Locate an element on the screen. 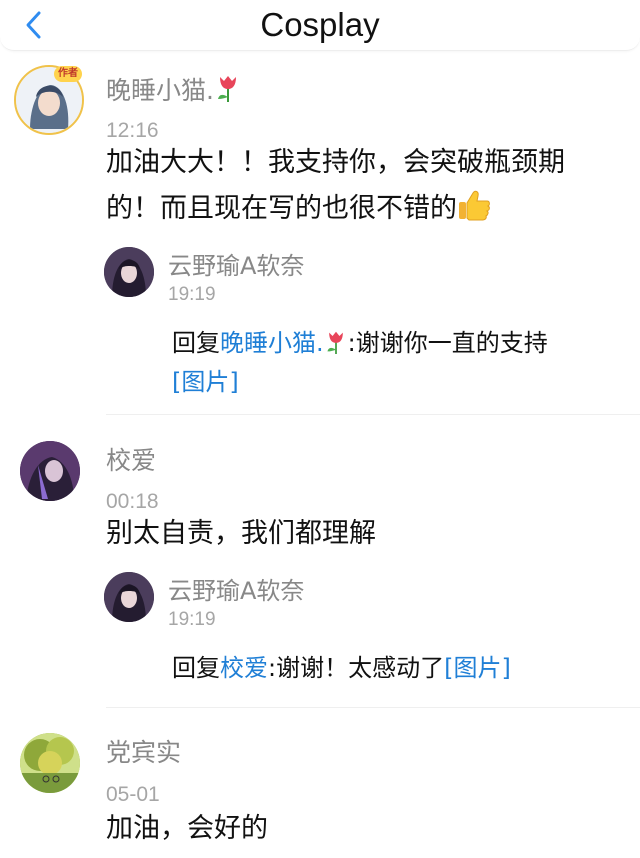 Image resolution: width=640 pixels, height=858 pixels. comment-text: 别太自责，我们都理解 is located at coordinates (241, 533).